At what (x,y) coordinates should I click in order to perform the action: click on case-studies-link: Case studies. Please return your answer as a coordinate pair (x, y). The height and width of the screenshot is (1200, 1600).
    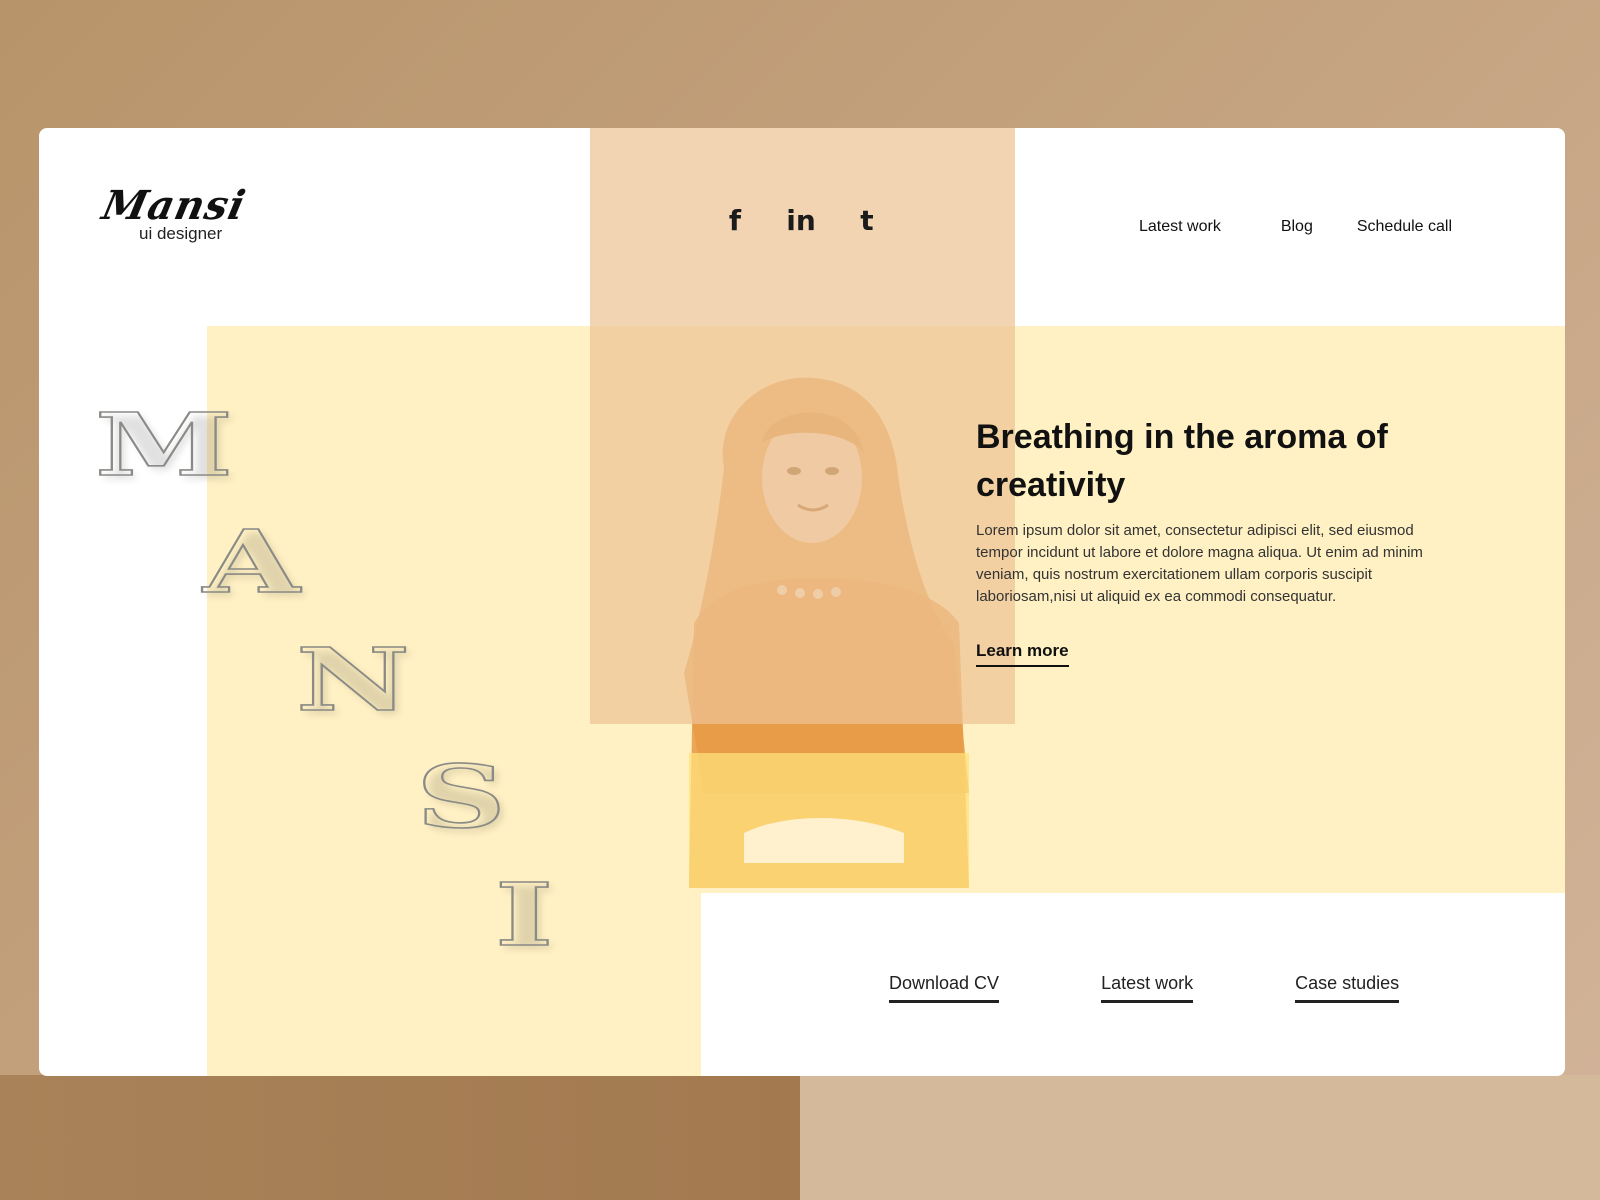
    Looking at the image, I should click on (1347, 988).